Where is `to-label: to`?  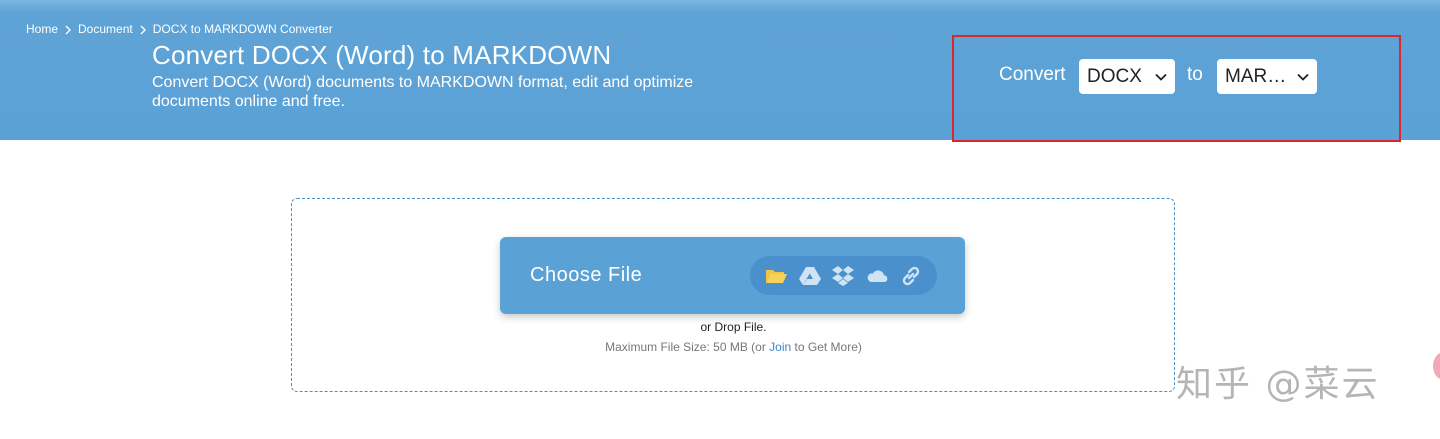
to-label: to is located at coordinates (1195, 74).